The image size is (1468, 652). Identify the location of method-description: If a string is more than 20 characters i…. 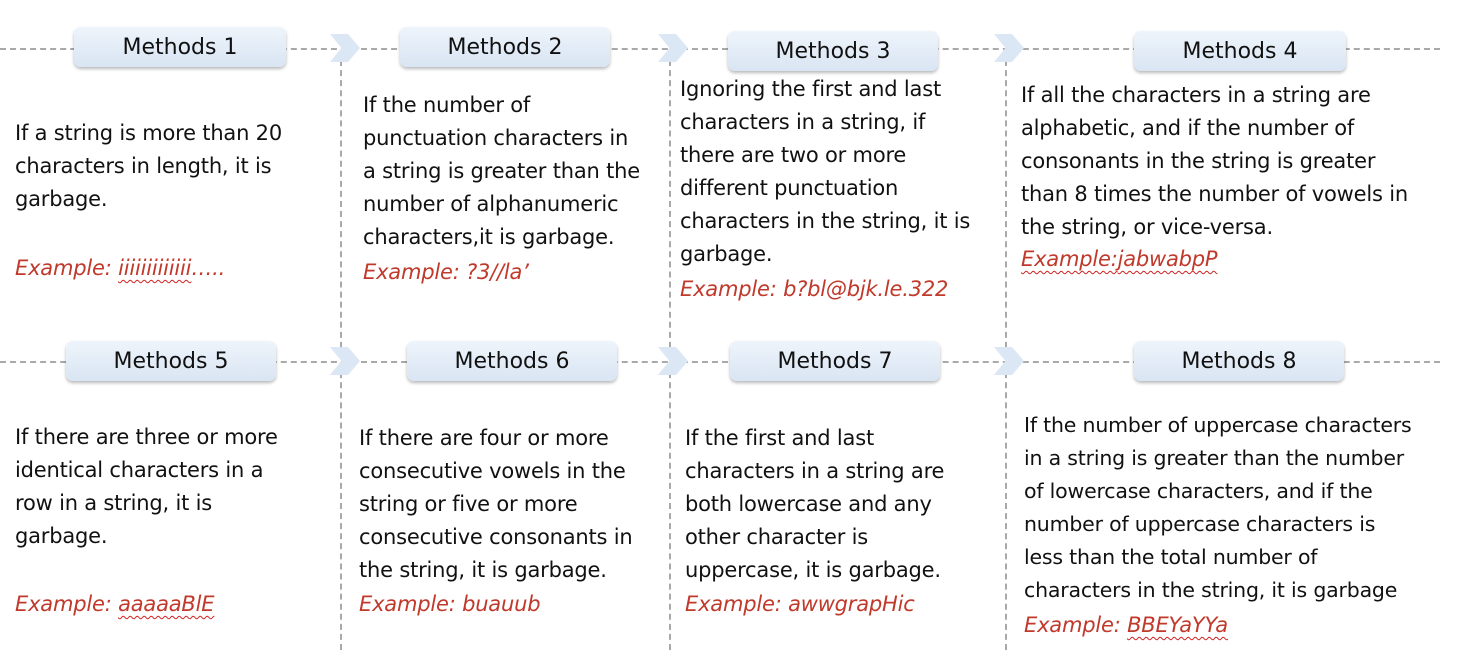
(149, 166).